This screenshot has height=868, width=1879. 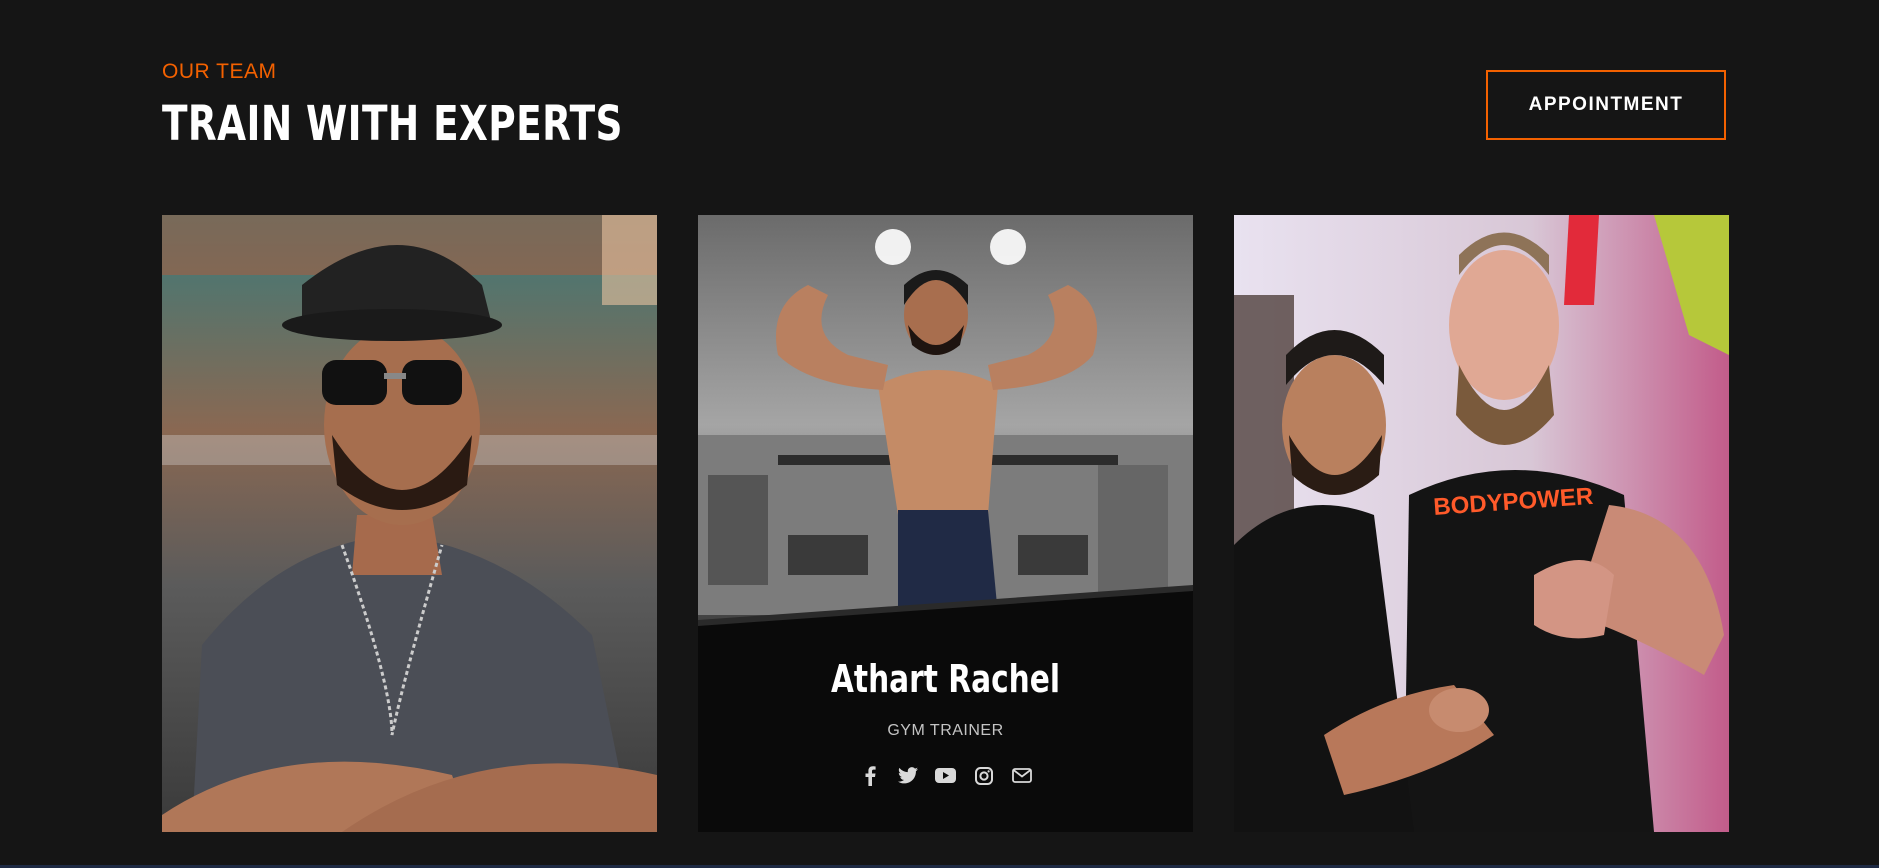 I want to click on facebook-icon, so click(x=869, y=775).